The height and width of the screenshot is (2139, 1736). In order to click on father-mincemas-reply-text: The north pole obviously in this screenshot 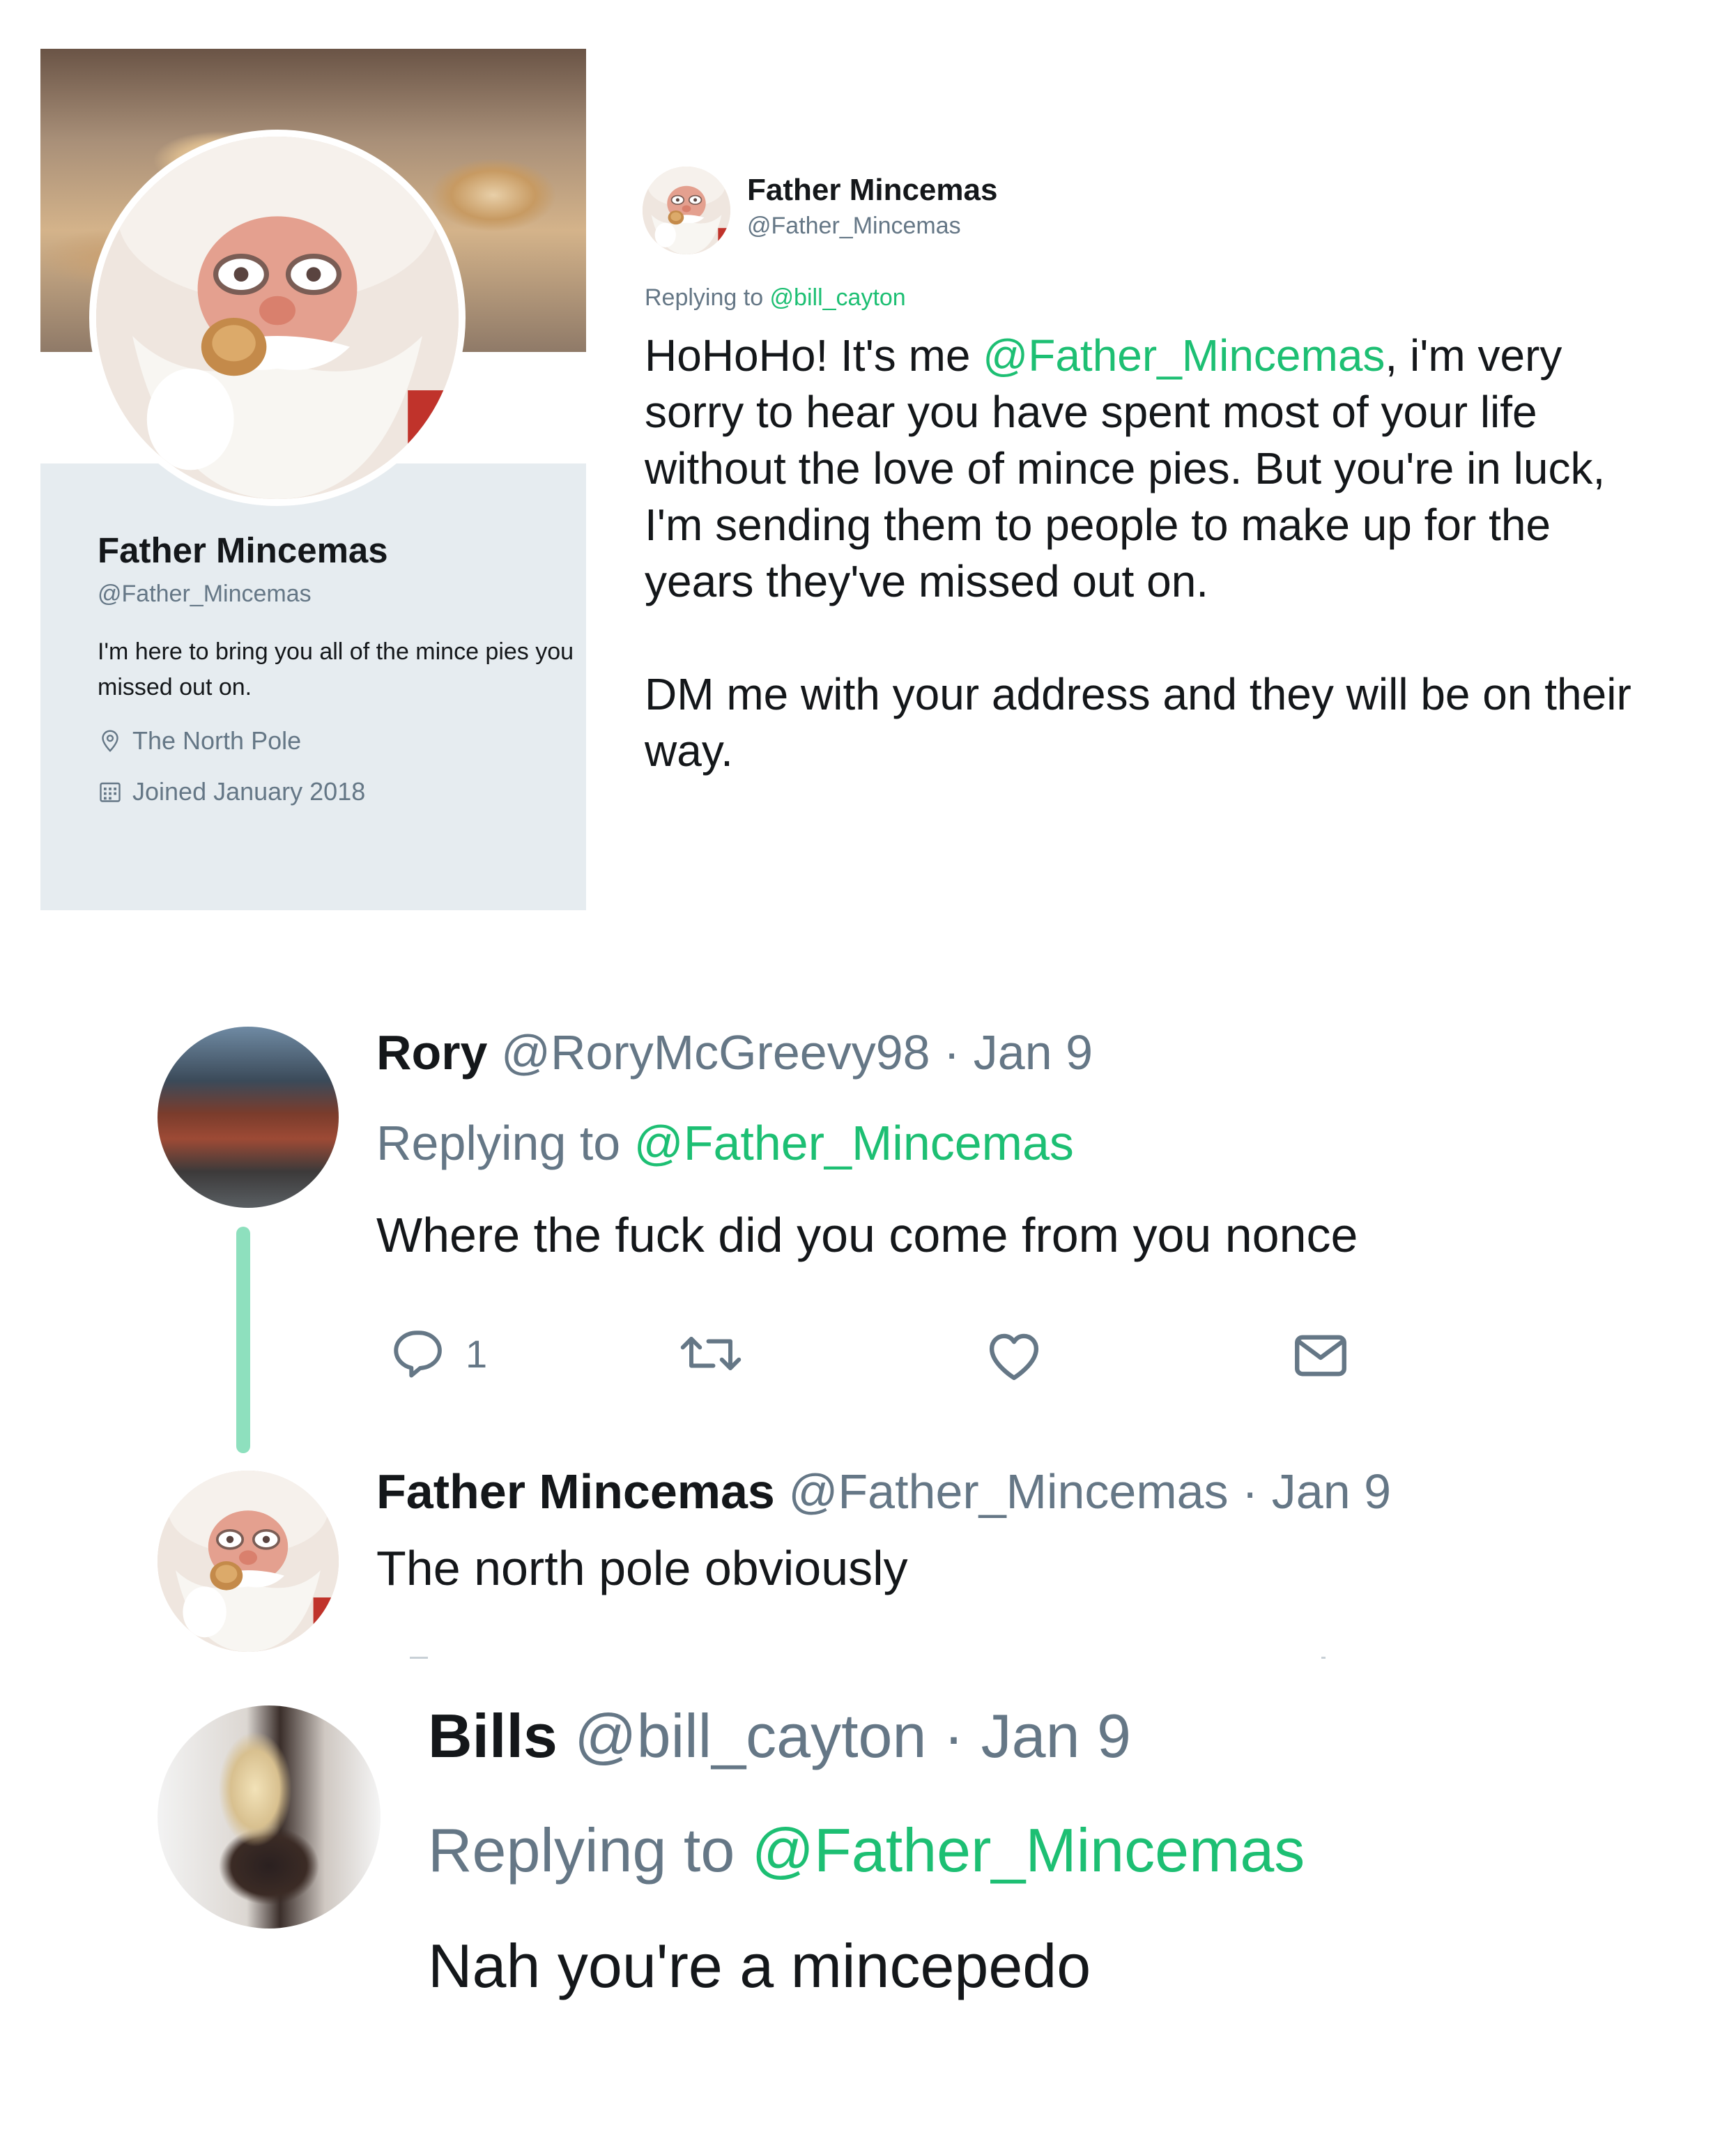, I will do `click(642, 1568)`.